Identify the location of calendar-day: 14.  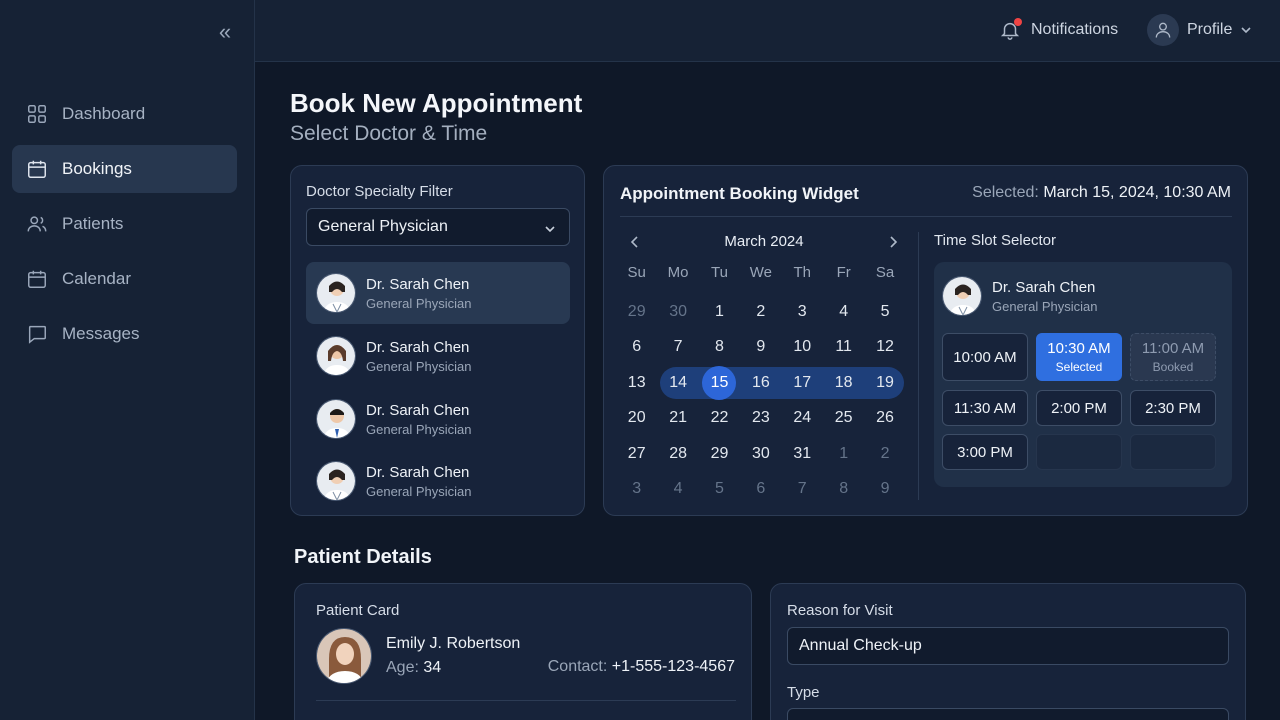
(677, 383).